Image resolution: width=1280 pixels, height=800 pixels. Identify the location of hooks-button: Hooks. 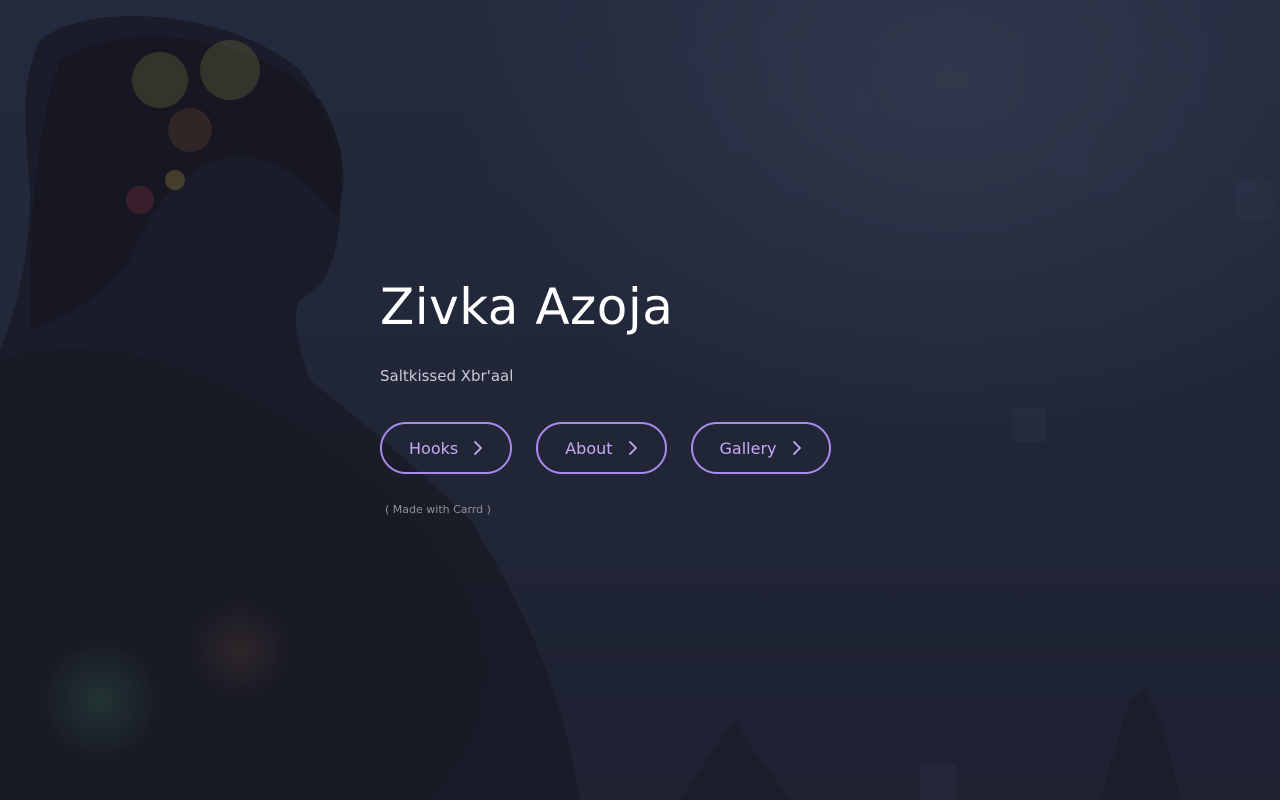
(446, 448).